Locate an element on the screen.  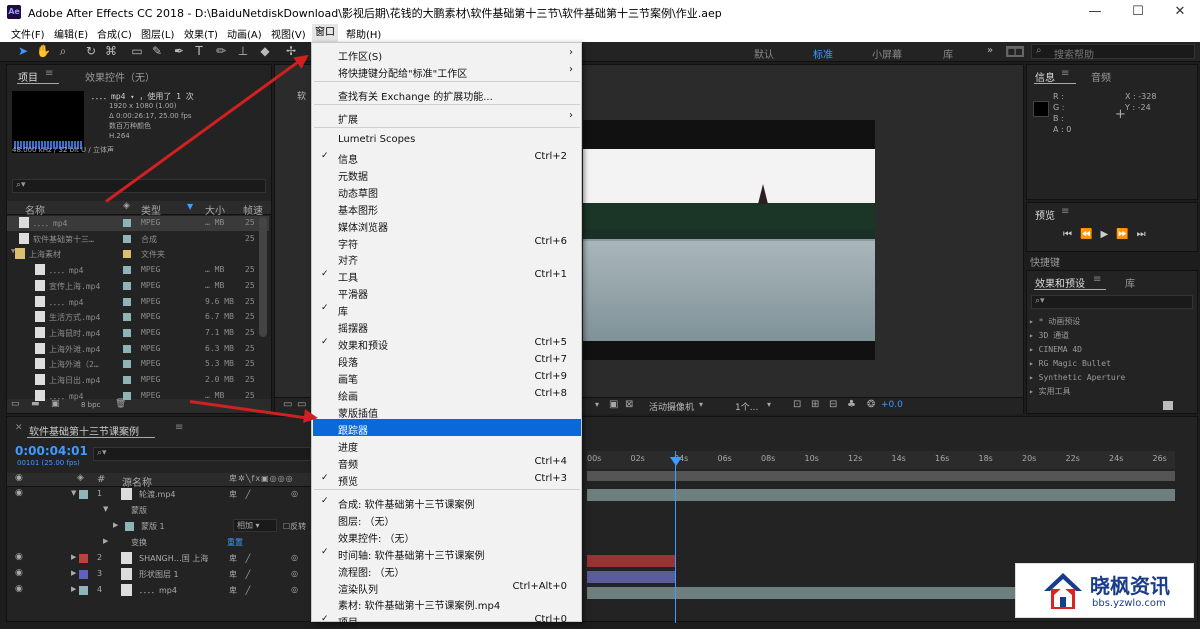
menu-layer: 图层(L) is located at coordinates (157, 33).